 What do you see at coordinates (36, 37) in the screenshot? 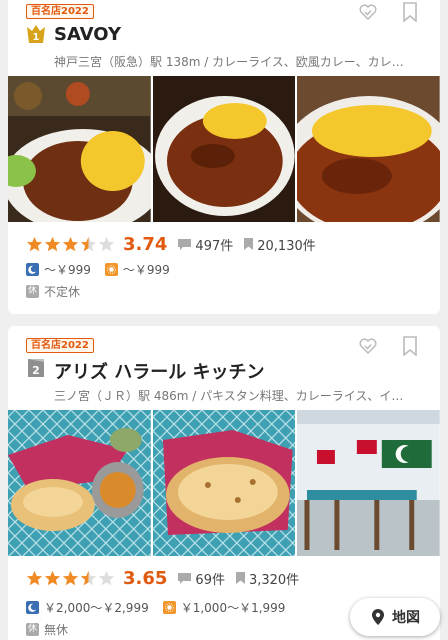
I see `svg-text: 1` at bounding box center [36, 37].